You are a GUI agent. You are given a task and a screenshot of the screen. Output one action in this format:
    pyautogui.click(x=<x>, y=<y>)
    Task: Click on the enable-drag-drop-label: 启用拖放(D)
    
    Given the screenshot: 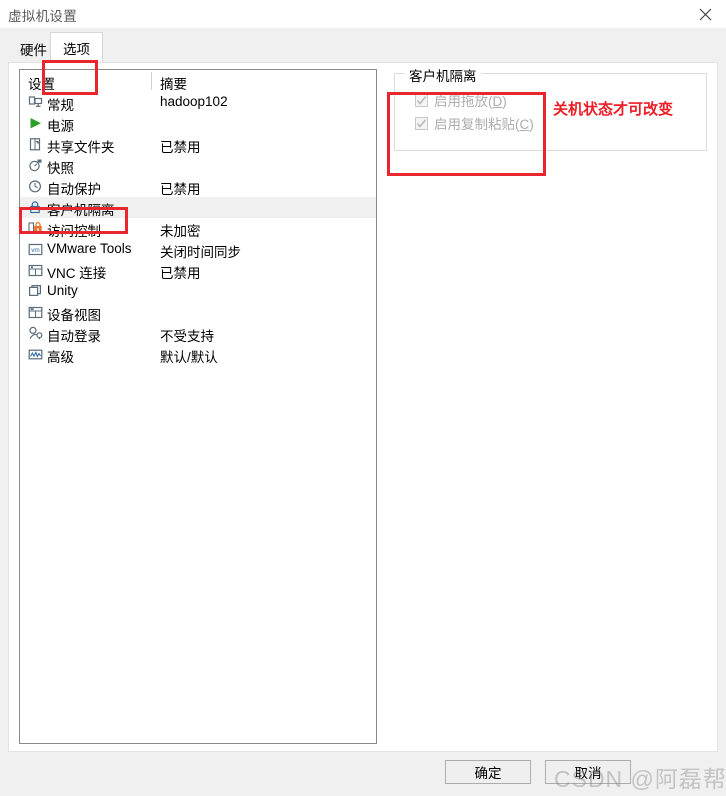 What is the action you would take?
    pyautogui.click(x=470, y=100)
    